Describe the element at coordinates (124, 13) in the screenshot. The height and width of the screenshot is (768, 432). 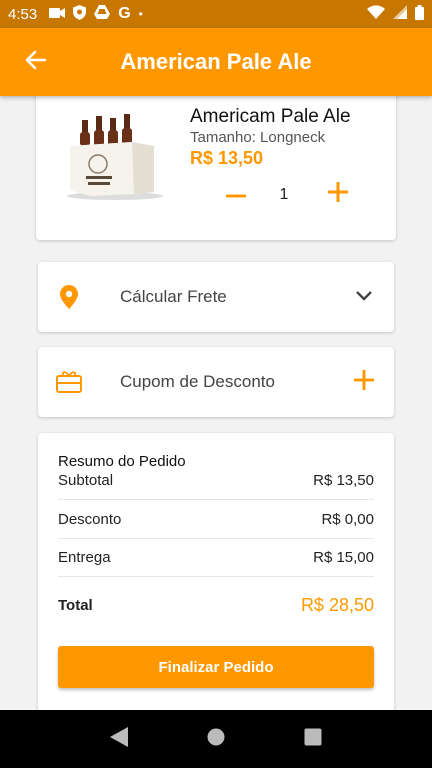
I see `google-icon: G` at that location.